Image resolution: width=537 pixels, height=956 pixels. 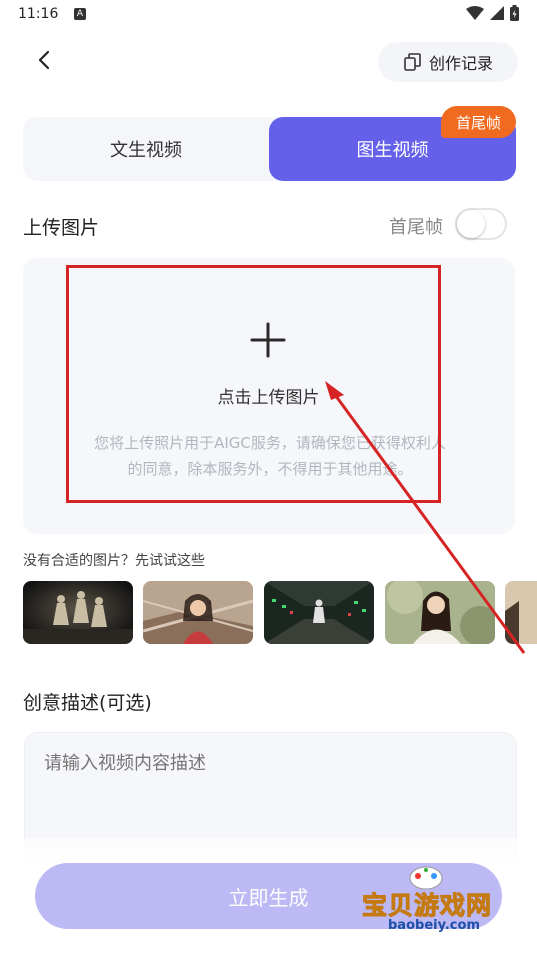 What do you see at coordinates (269, 763) in the screenshot?
I see `description-input` at bounding box center [269, 763].